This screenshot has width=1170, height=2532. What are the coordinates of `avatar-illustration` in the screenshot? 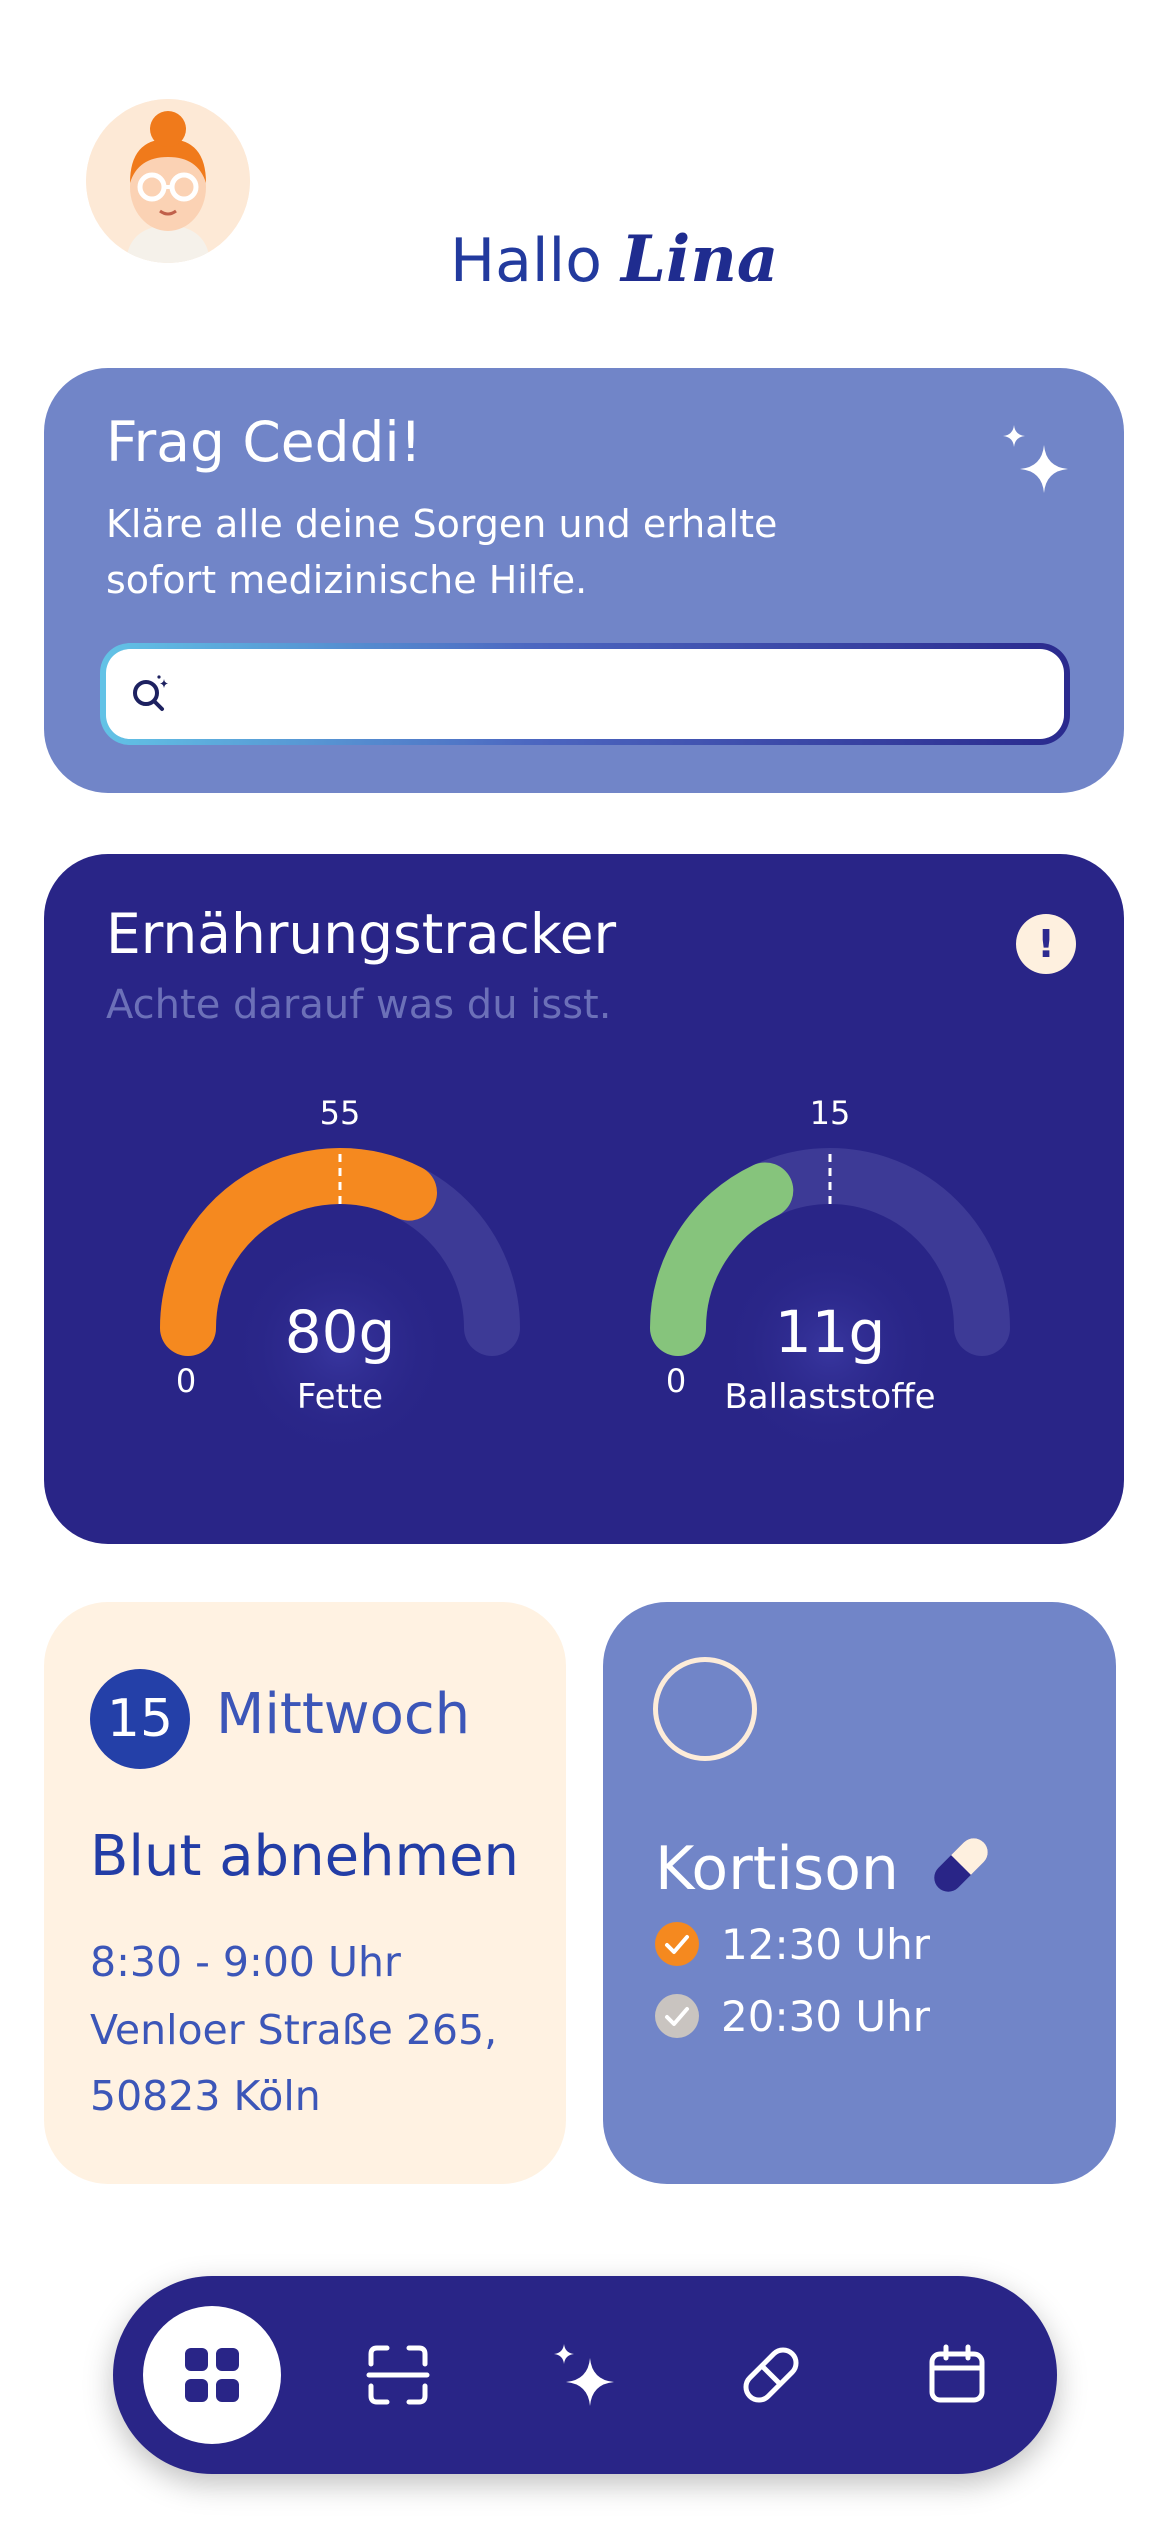 It's located at (168, 181).